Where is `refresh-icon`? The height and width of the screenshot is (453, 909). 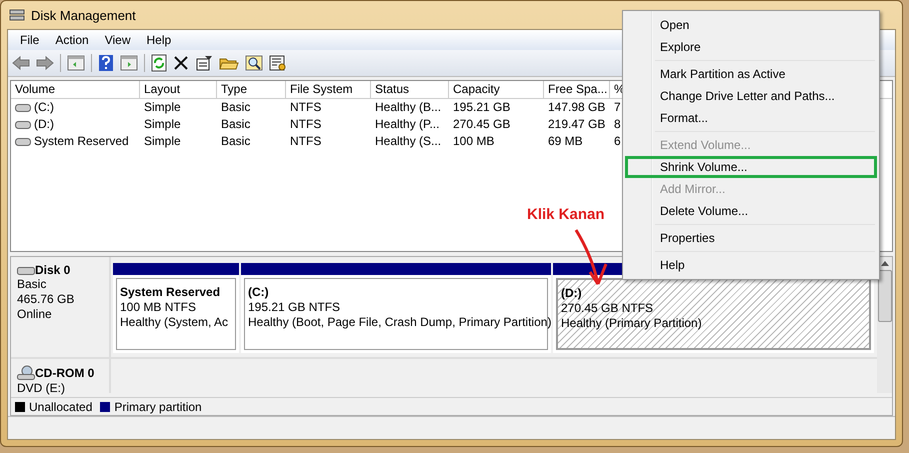 refresh-icon is located at coordinates (159, 63).